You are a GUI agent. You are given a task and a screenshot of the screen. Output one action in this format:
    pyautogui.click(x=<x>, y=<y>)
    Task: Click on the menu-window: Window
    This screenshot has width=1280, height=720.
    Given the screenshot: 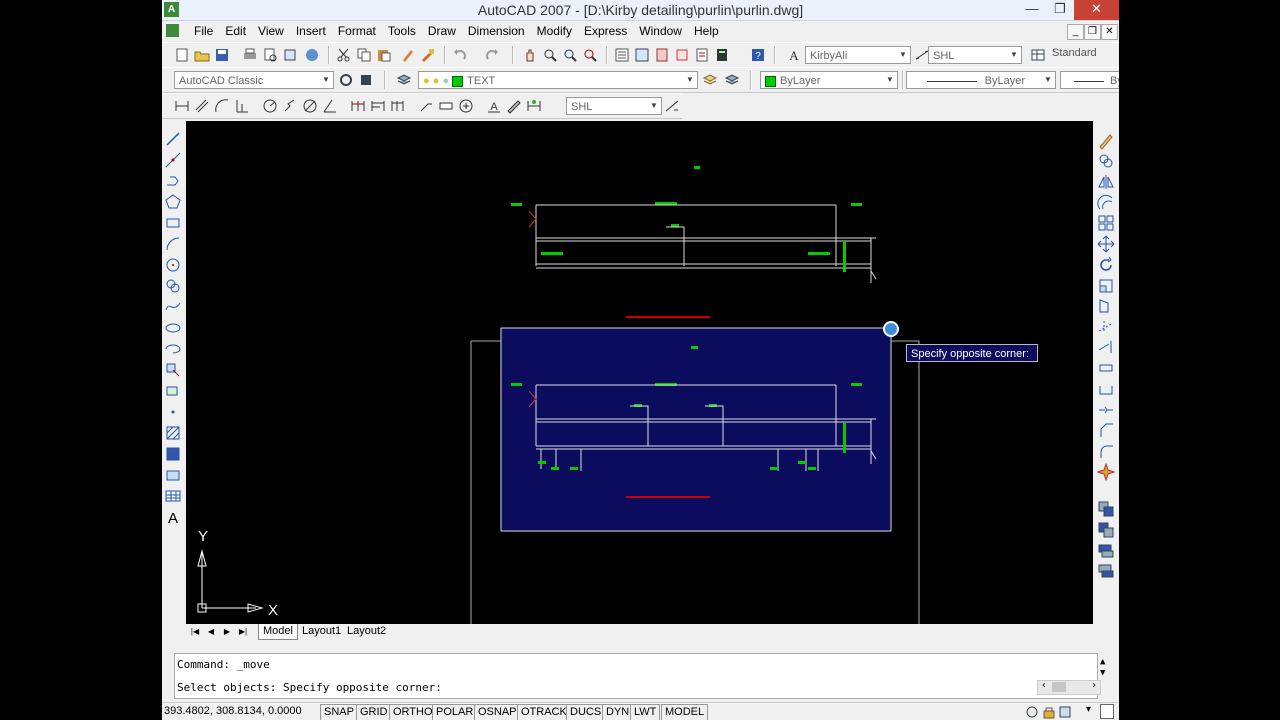 What is the action you would take?
    pyautogui.click(x=660, y=31)
    